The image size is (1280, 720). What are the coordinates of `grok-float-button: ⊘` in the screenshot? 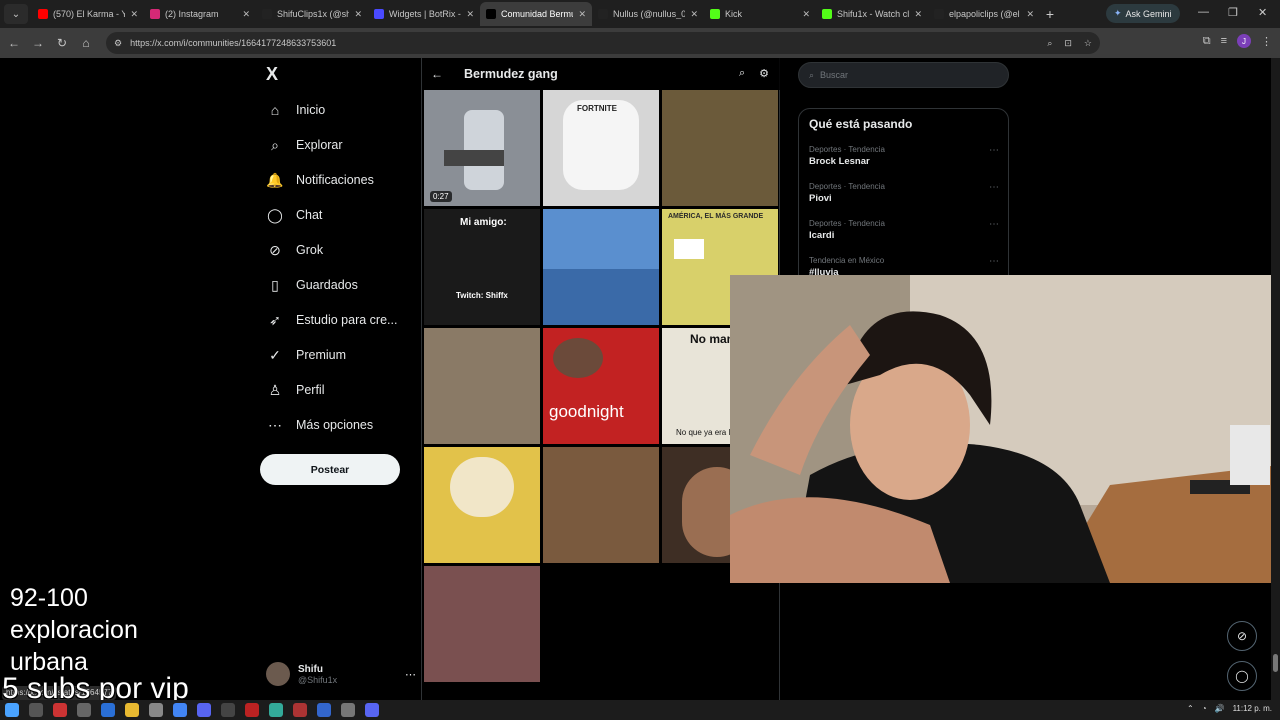 It's located at (1242, 636).